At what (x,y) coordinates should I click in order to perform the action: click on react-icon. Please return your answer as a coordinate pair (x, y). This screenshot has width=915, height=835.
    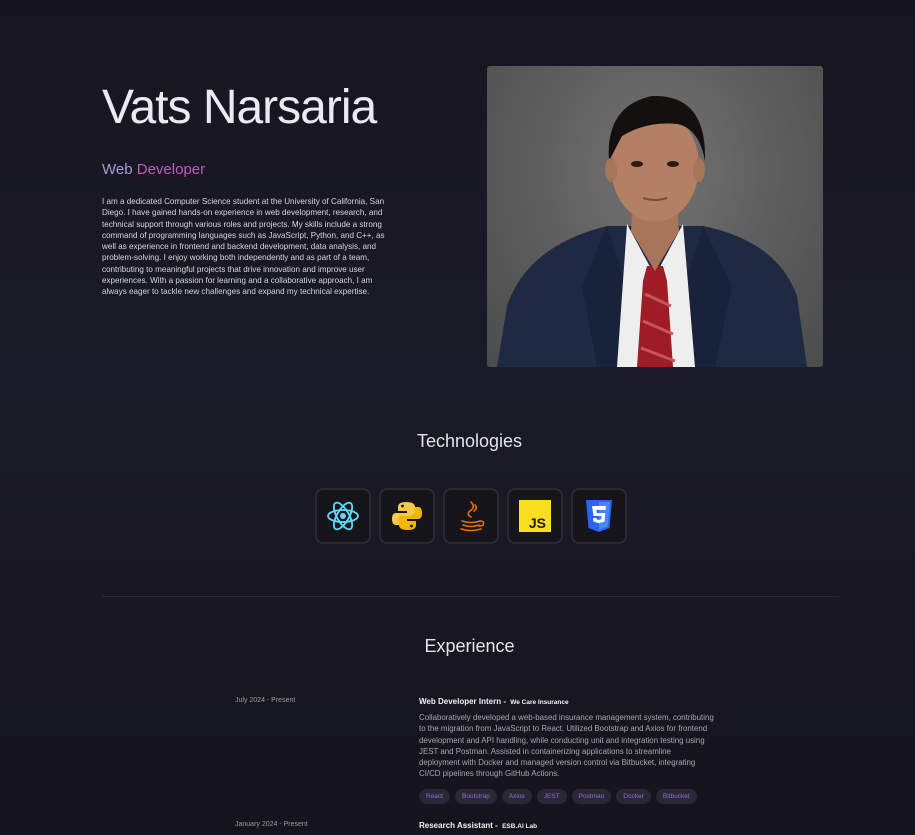
    Looking at the image, I should click on (343, 516).